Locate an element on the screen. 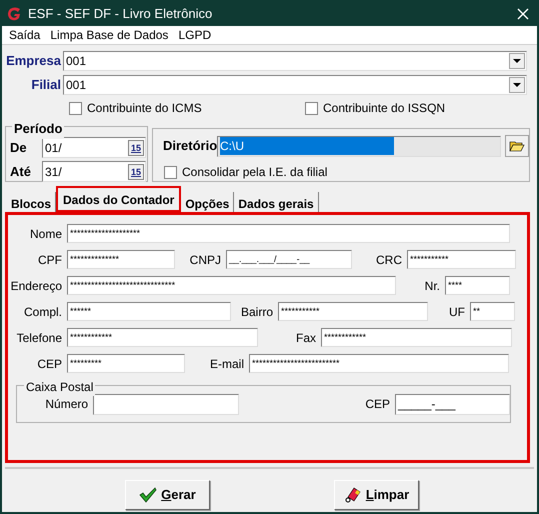  text-field: ********* is located at coordinates (126, 363).